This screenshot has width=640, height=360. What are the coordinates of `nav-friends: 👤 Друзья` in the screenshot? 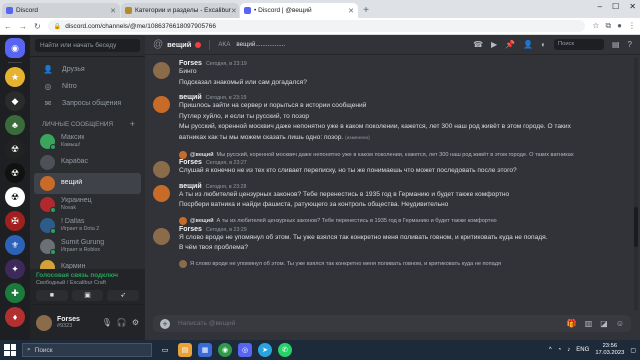 It's located at (87, 69).